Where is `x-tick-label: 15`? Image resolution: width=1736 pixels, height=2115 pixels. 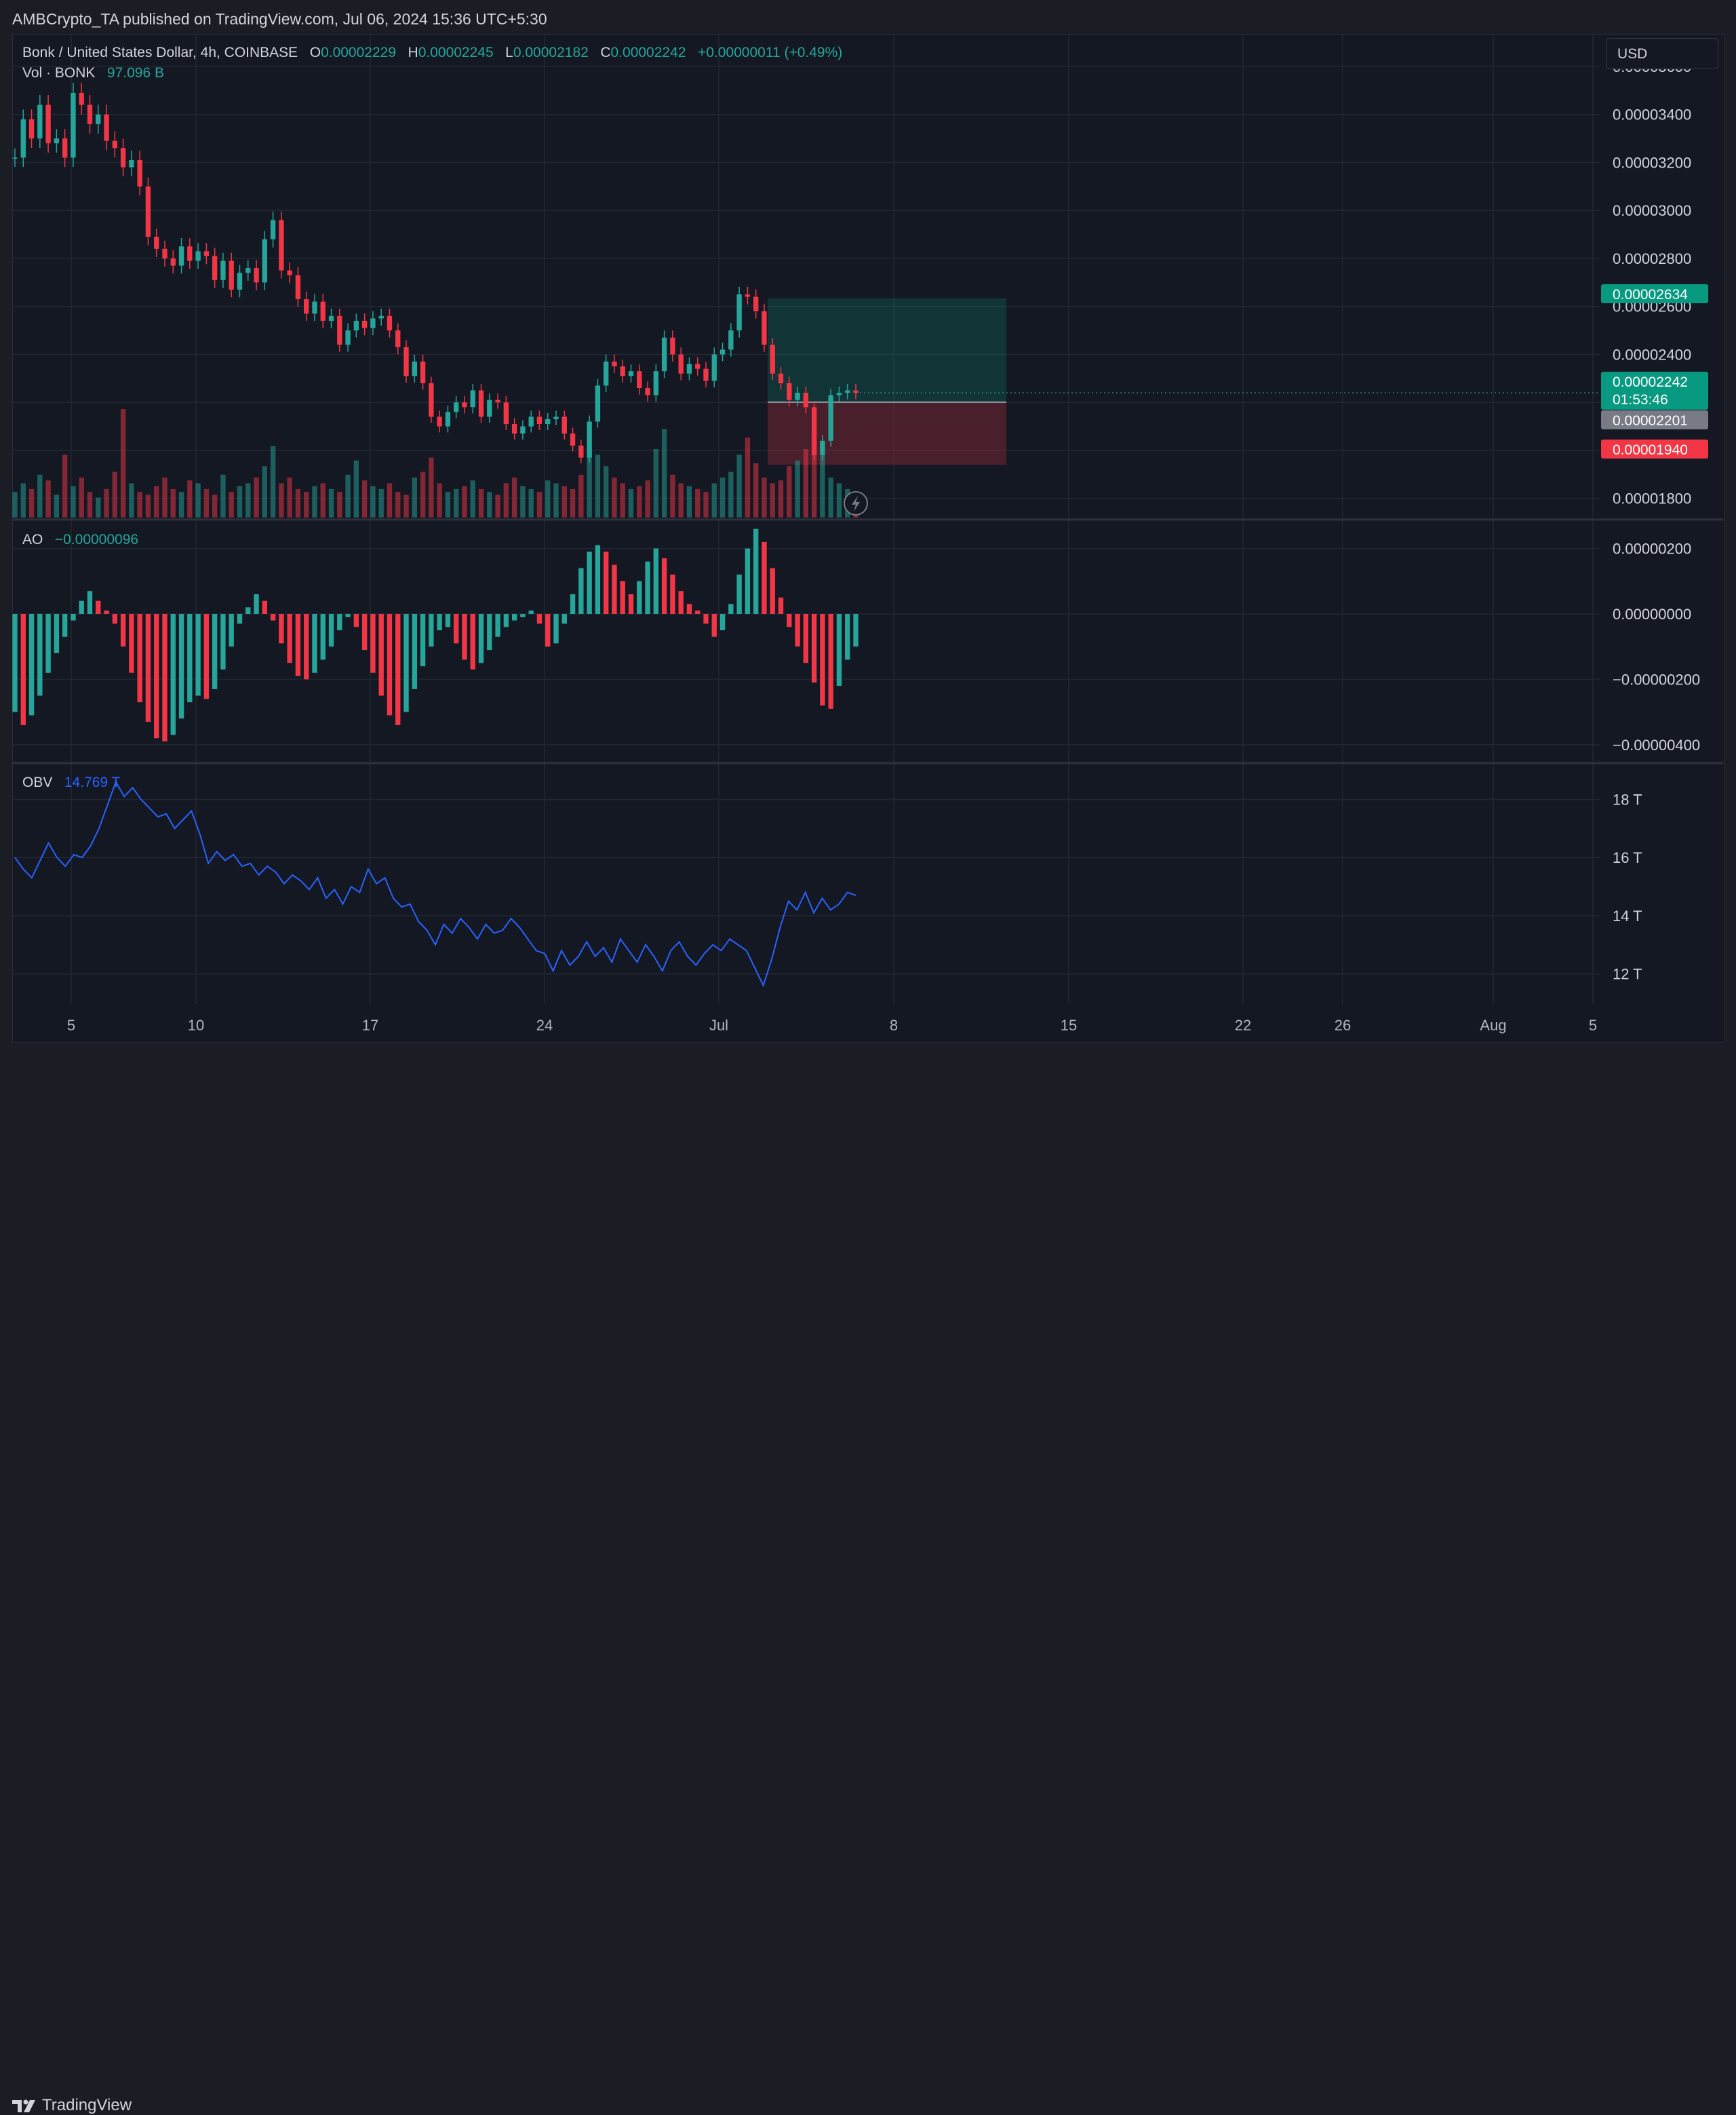
x-tick-label: 15 is located at coordinates (1069, 1025).